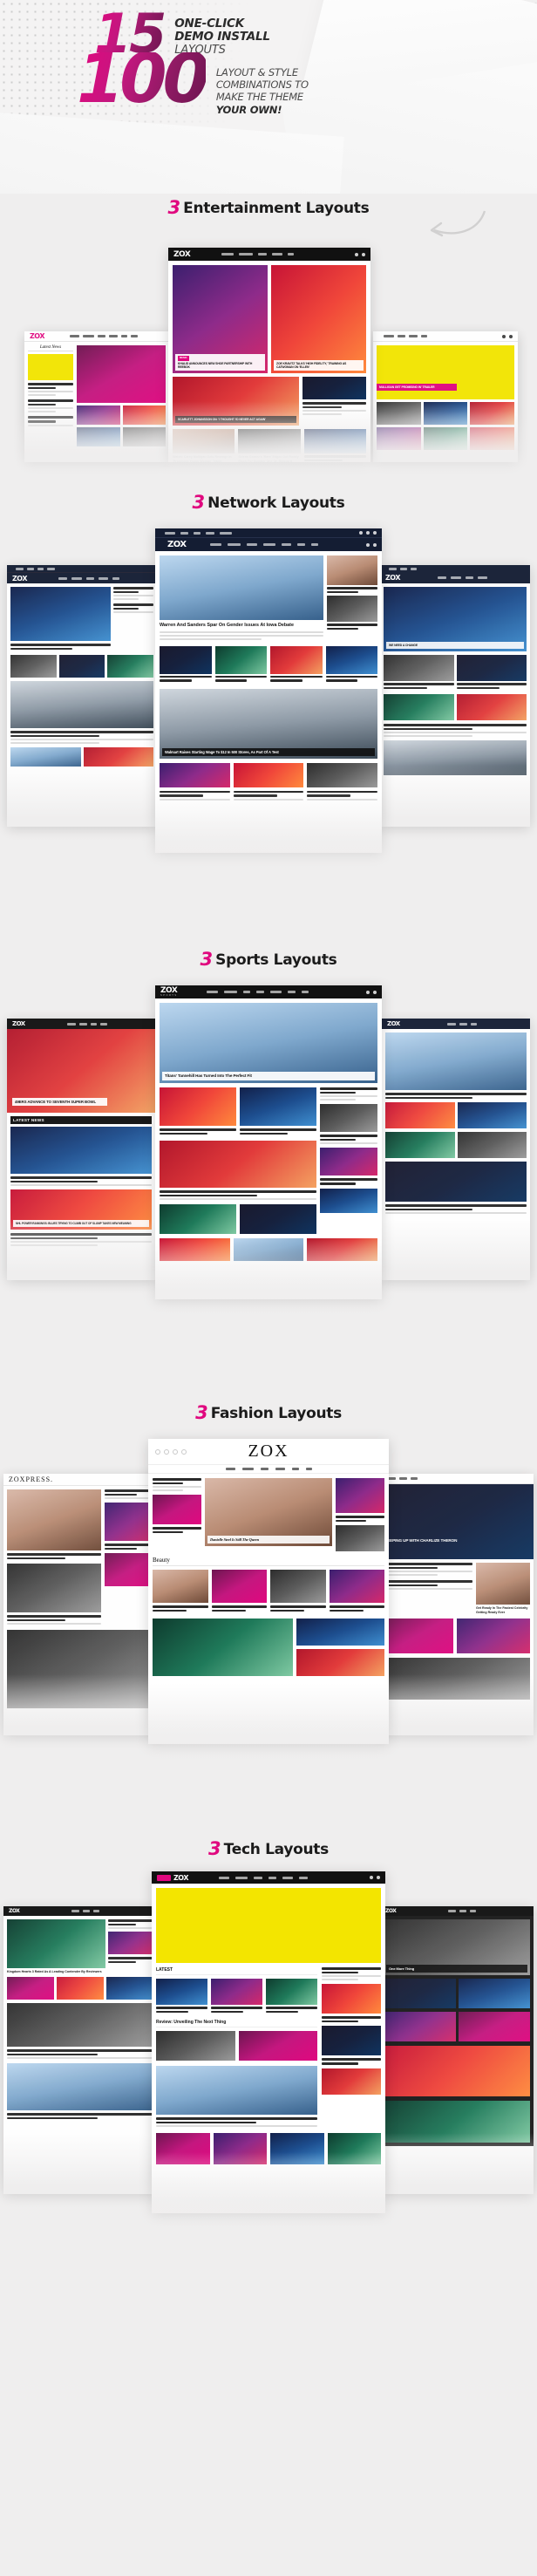 This screenshot has height=2576, width=537. What do you see at coordinates (82, 696) in the screenshot?
I see `browser-mockup-network-left: ZOX` at bounding box center [82, 696].